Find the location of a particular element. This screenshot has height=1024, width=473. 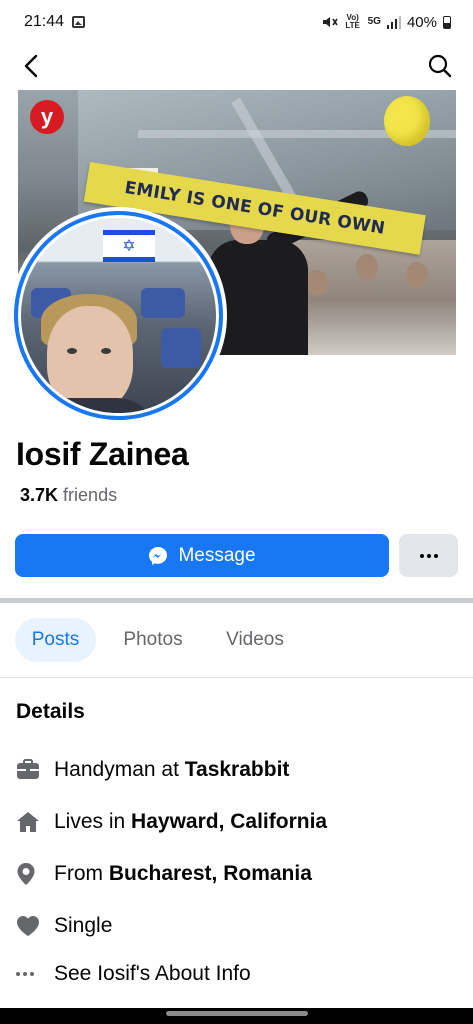

signal-icon is located at coordinates (393, 22).